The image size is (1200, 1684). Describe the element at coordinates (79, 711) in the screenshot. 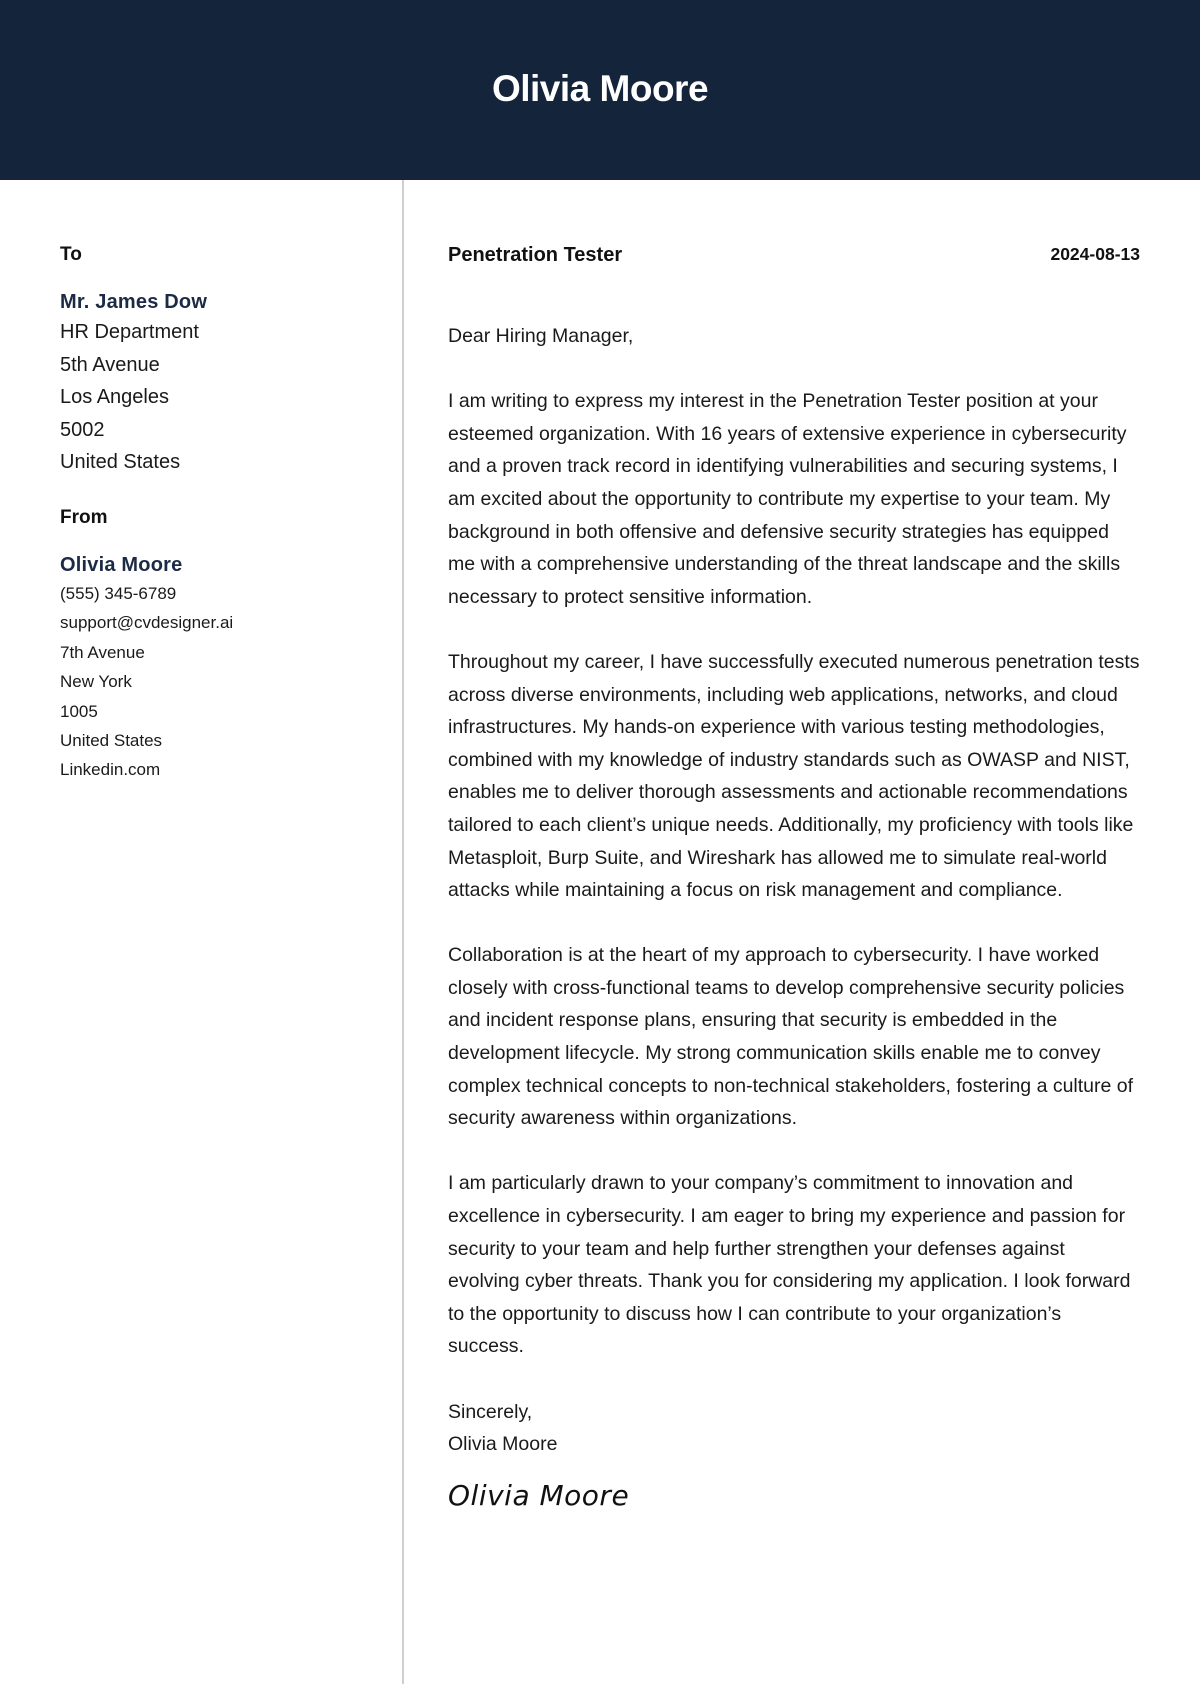

I see `sender-postal-code: 1005` at that location.